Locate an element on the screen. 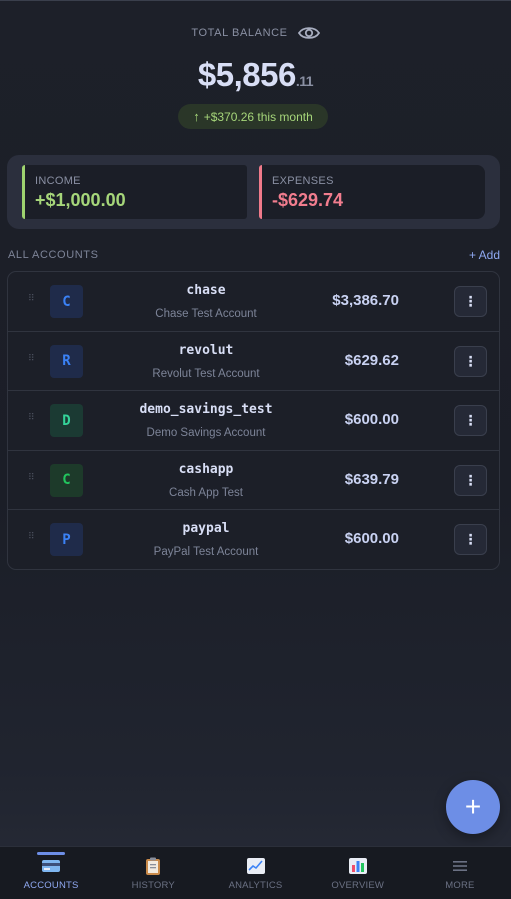 The height and width of the screenshot is (899, 511). account-subtitle: Chase Test Account is located at coordinates (206, 314).